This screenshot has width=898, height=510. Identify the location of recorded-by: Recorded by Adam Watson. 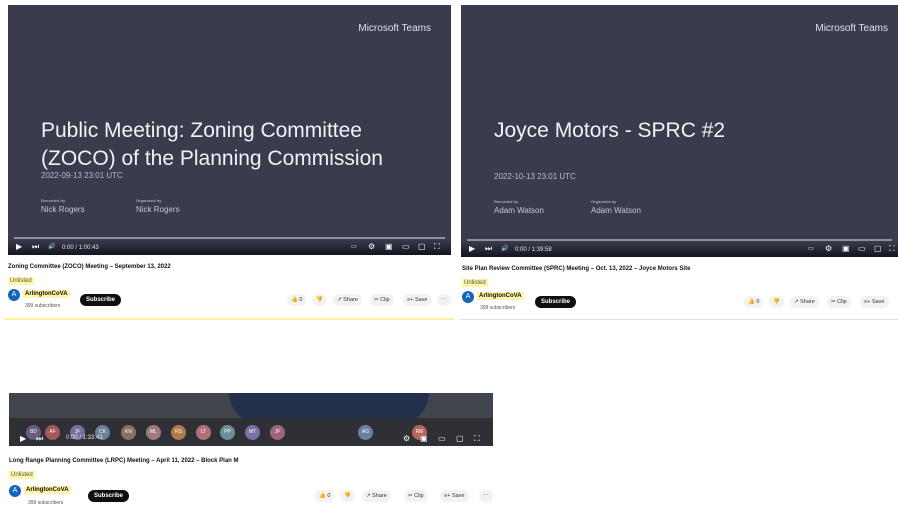
(519, 207).